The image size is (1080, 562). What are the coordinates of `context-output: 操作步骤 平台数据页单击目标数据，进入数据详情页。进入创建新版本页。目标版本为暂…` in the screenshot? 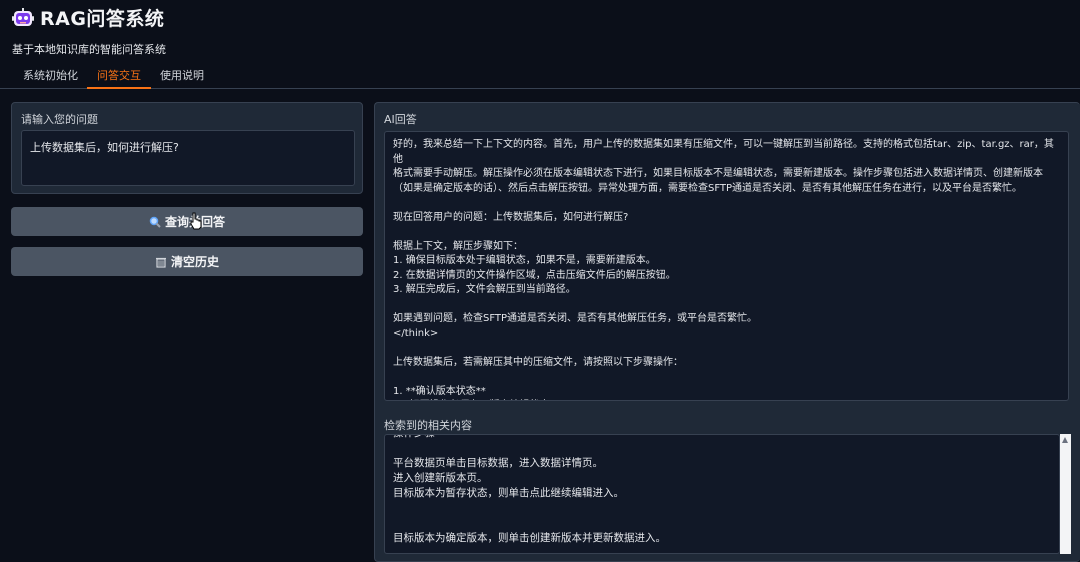 It's located at (722, 494).